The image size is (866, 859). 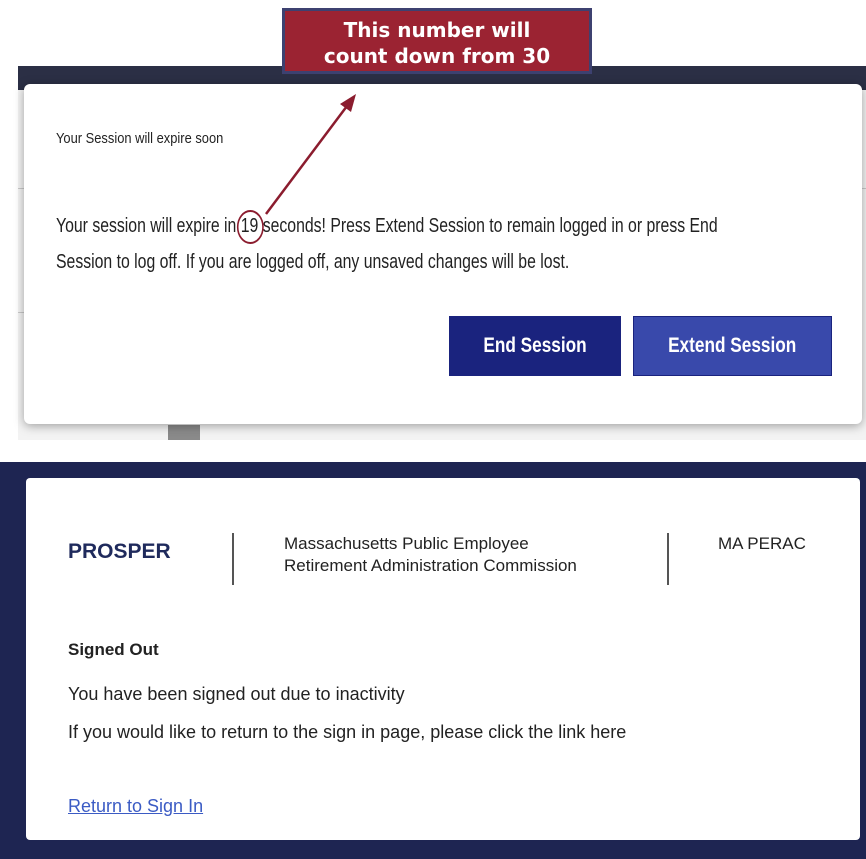 I want to click on signed-out-title: Signed Out, so click(x=113, y=649).